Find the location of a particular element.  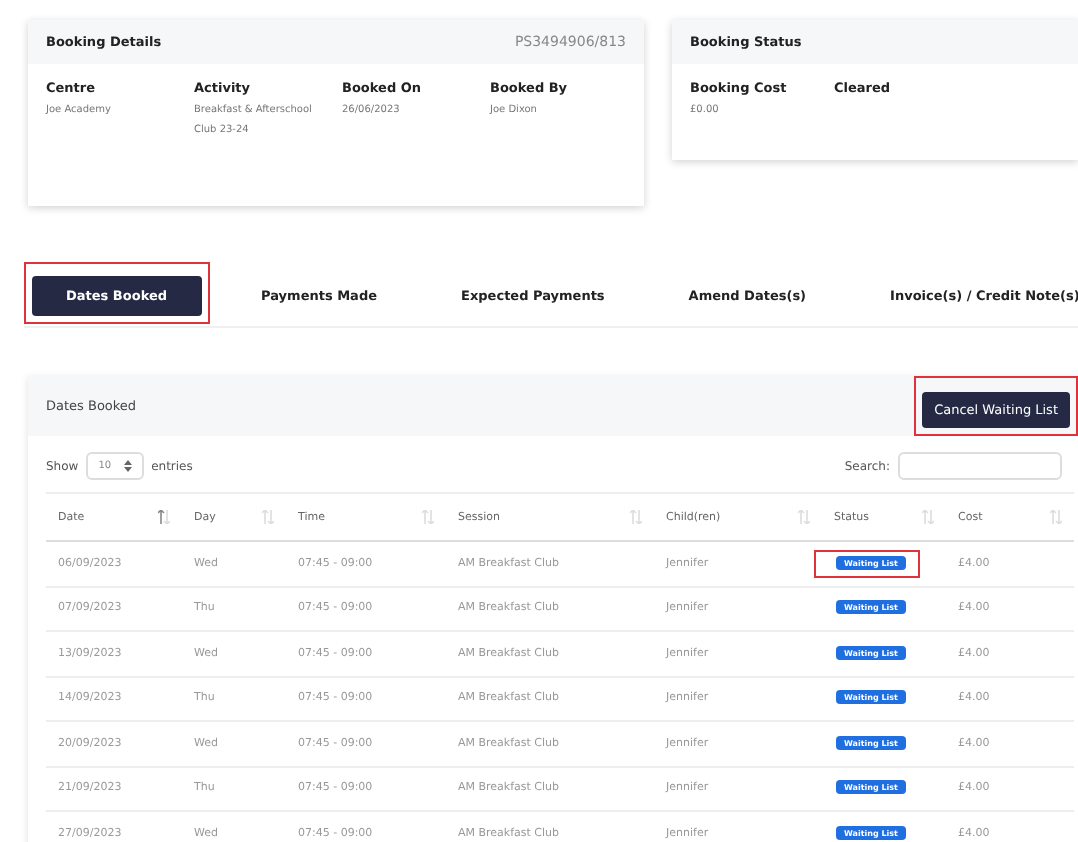

stepper-arrows-icon is located at coordinates (127, 466).